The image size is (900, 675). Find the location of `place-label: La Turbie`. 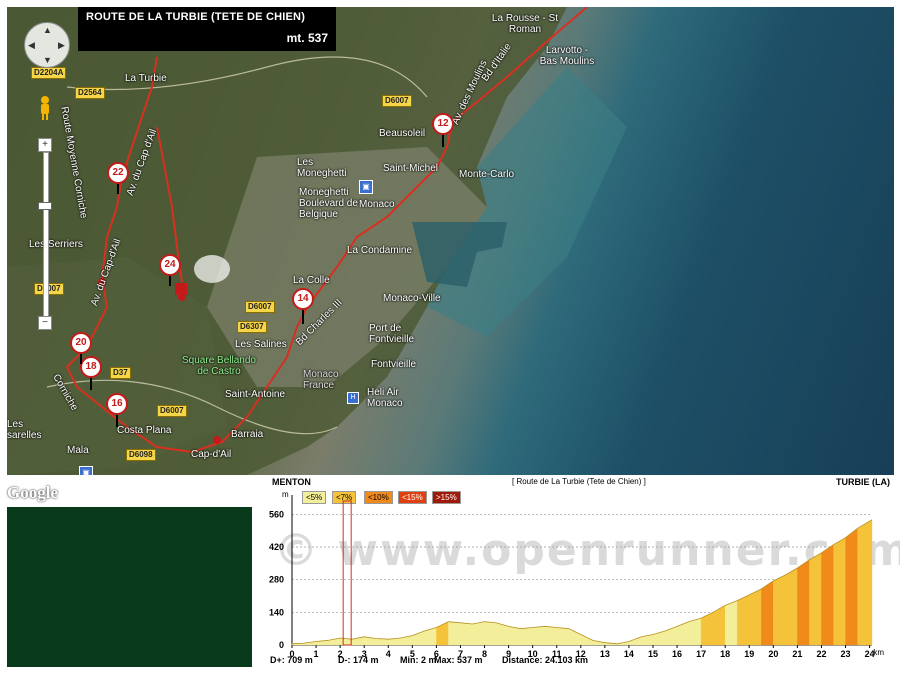

place-label: La Turbie is located at coordinates (146, 78).